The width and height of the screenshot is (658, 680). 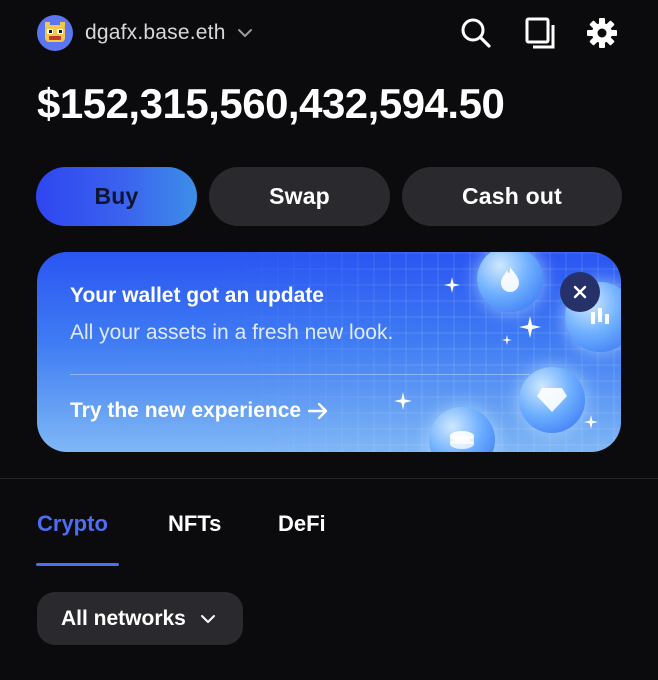 I want to click on network-filter-dropdown: All networks, so click(x=140, y=618).